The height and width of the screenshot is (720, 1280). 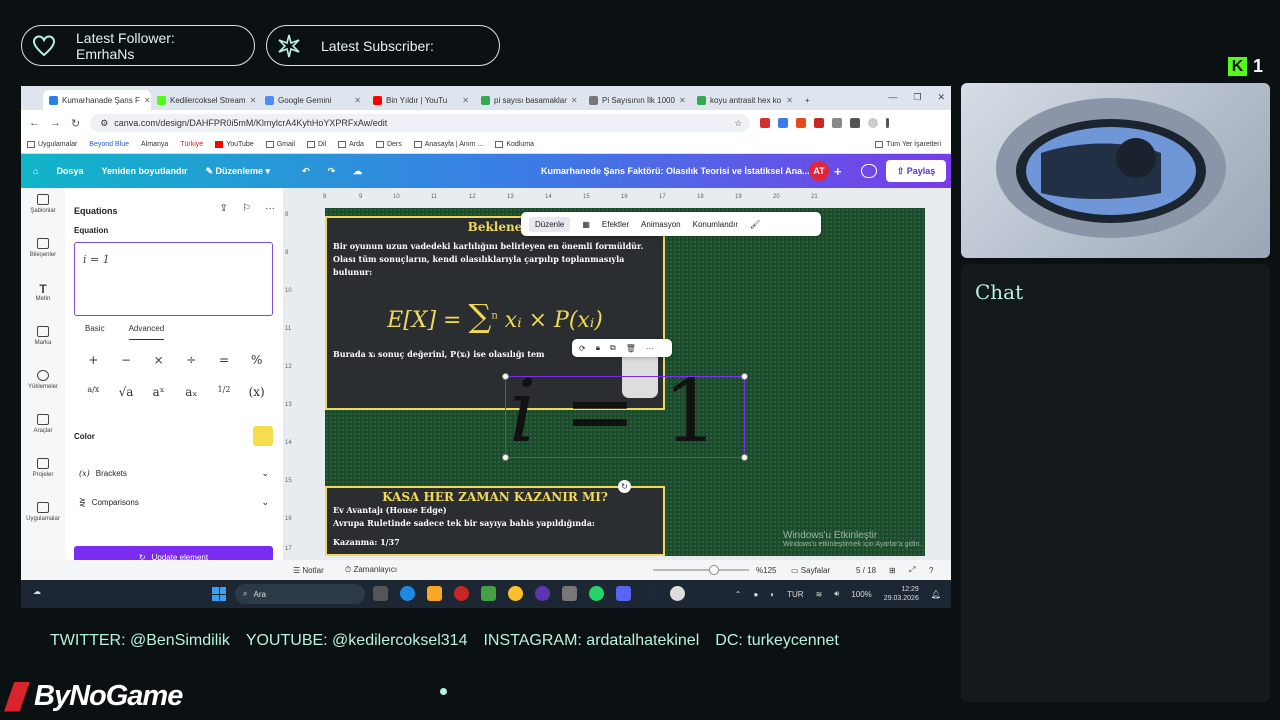 I want to click on browser-tab: Google Gemini ✕, so click(x=313, y=100).